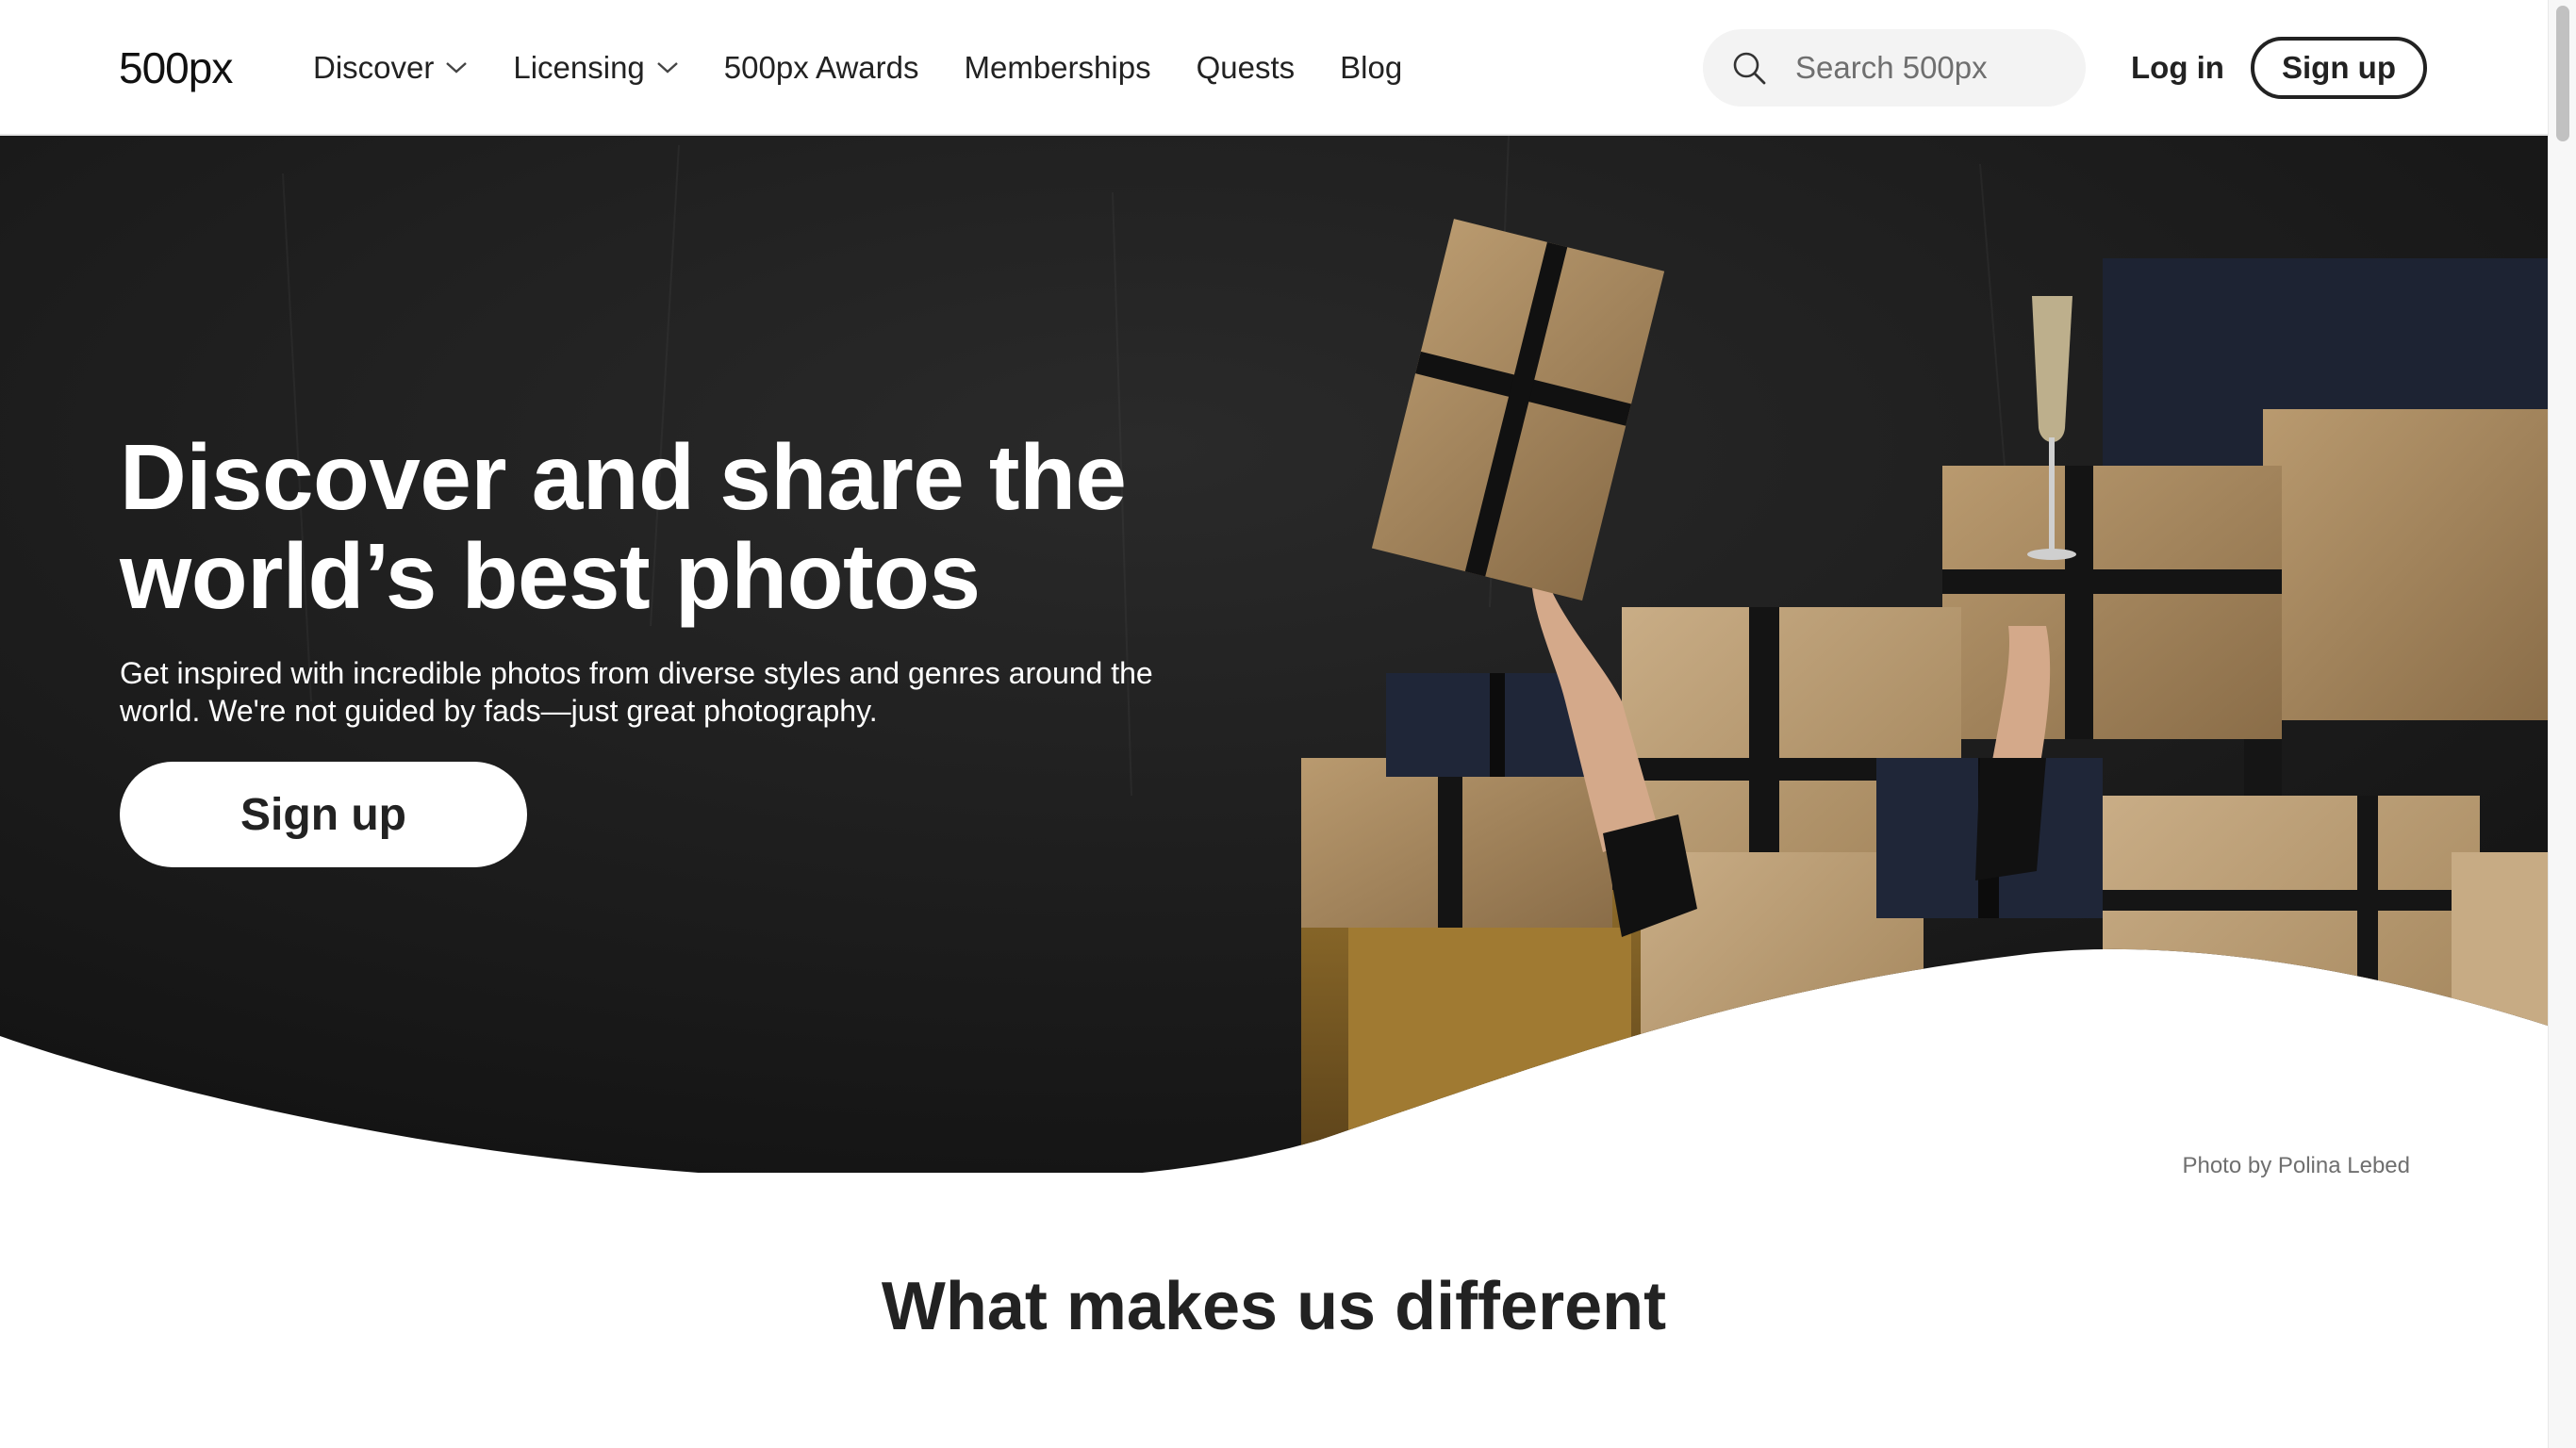  What do you see at coordinates (579, 67) in the screenshot?
I see `nav-licensing-label: Licensing` at bounding box center [579, 67].